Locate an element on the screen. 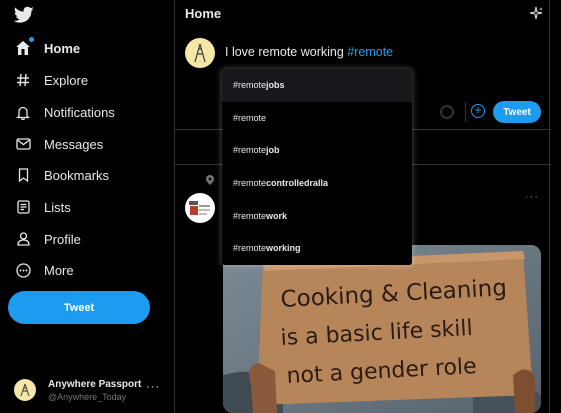  suggestion-item: #remote work is located at coordinates (317, 215).